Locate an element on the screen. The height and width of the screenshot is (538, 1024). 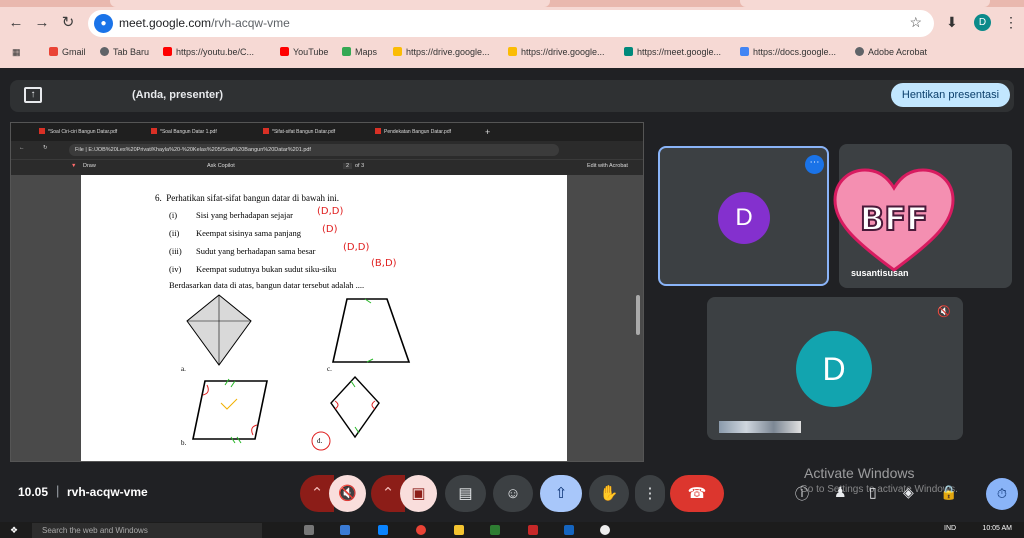
bff-heart-sticker: BFF is located at coordinates (894, 220).